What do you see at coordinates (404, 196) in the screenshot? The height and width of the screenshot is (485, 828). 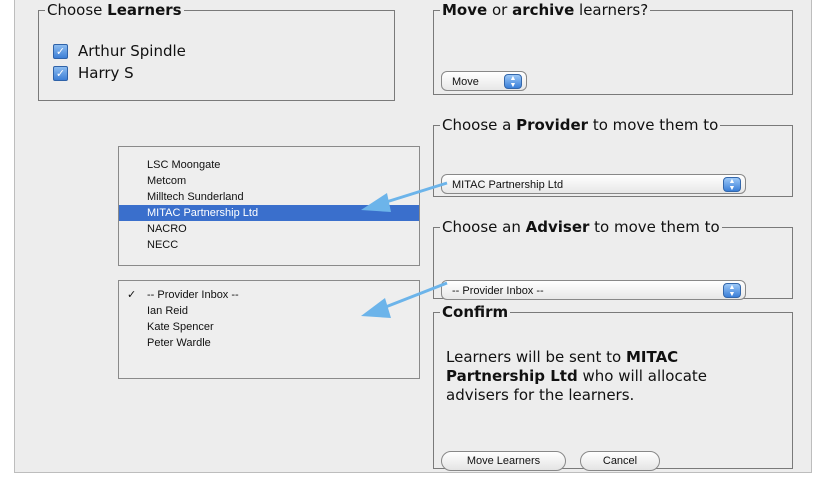 I see `provider-callout-arrow` at bounding box center [404, 196].